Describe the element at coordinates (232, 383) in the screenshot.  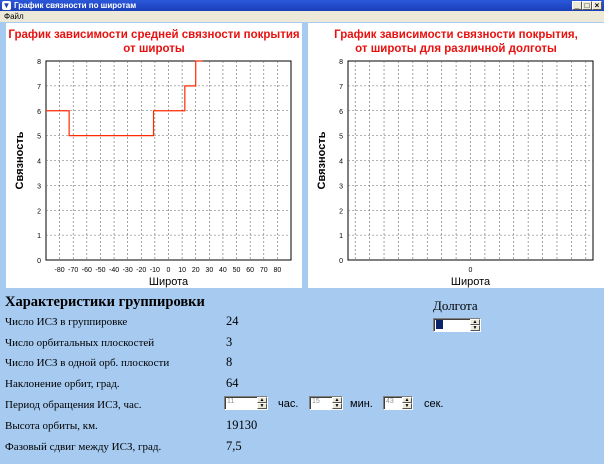
I see `param-value-inclination: 64` at that location.